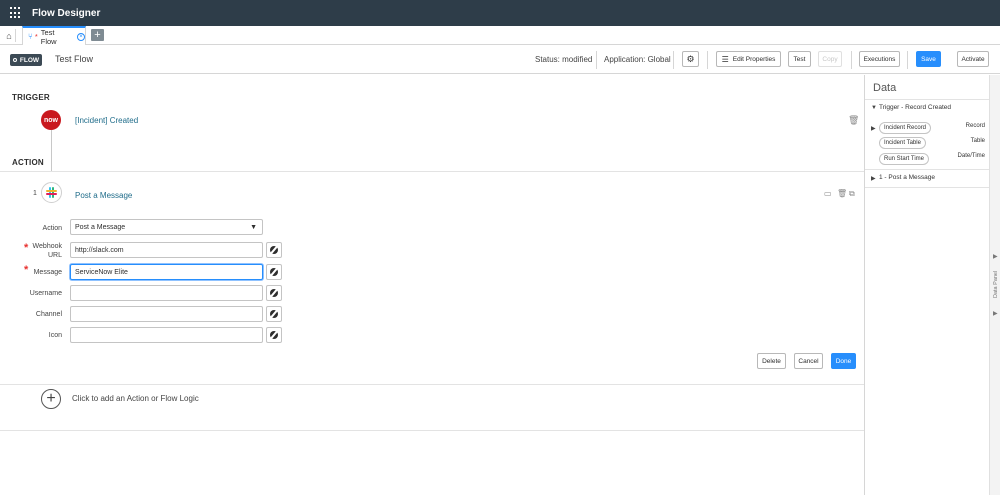  I want to click on gear-icon: ⚙, so click(690, 58).